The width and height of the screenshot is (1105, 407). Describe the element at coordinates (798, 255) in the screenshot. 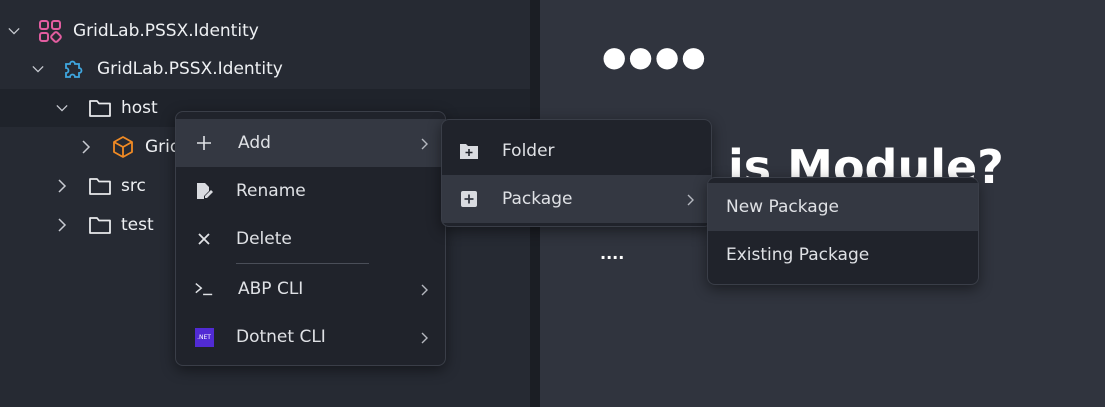

I see `menu-item-label: Existing Package` at that location.